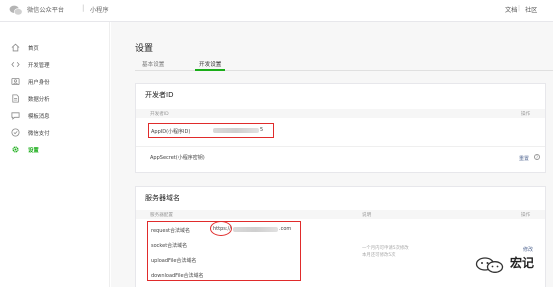  What do you see at coordinates (522, 263) in the screenshot?
I see `watermark-text: 宏记` at bounding box center [522, 263].